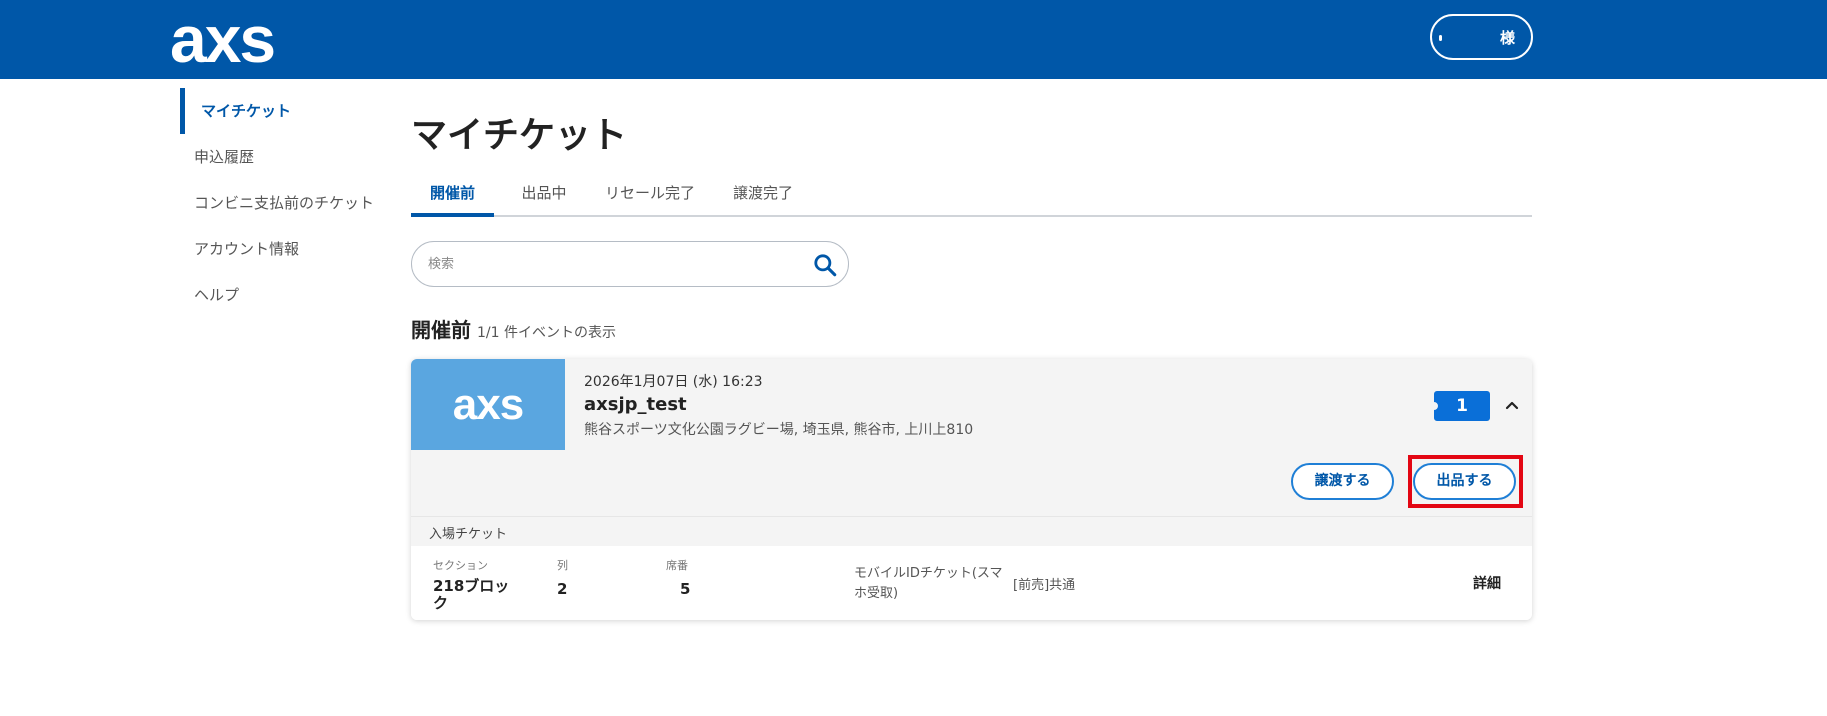 Image resolution: width=1827 pixels, height=716 pixels. I want to click on section-label: セクション, so click(460, 565).